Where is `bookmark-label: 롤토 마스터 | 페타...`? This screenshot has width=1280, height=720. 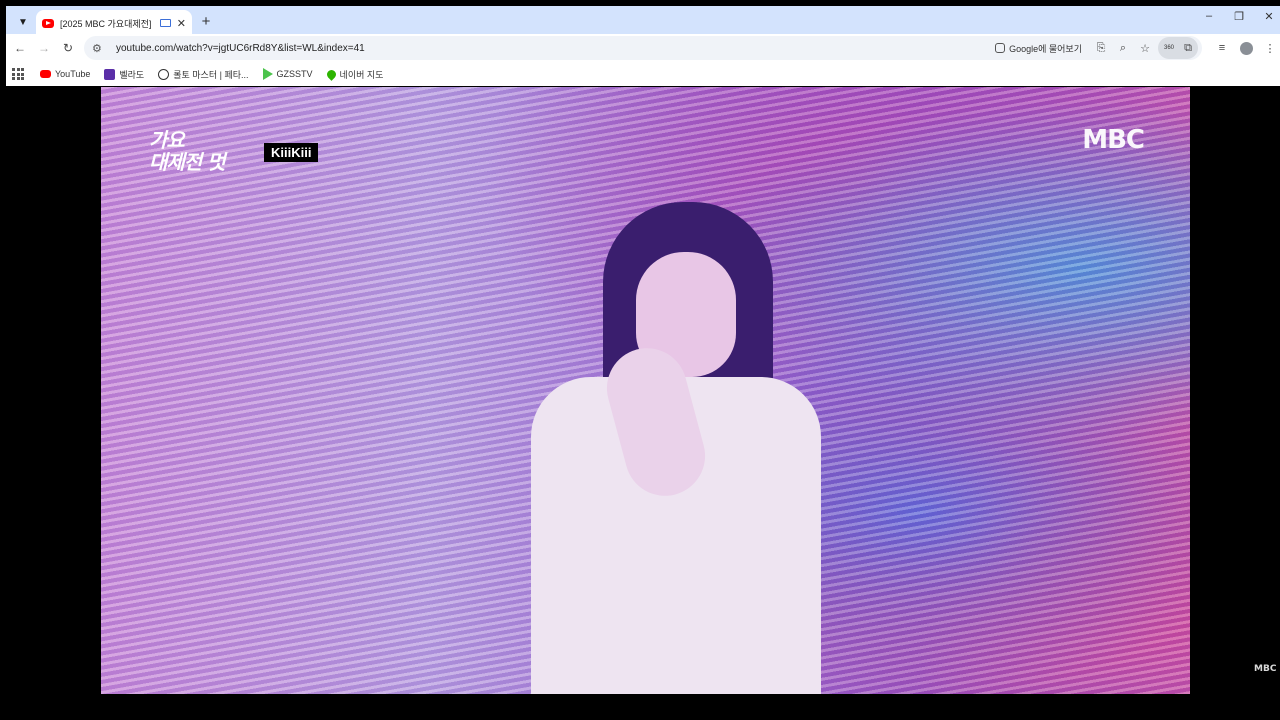
bookmark-label: 롤토 마스터 | 페타... is located at coordinates (211, 74).